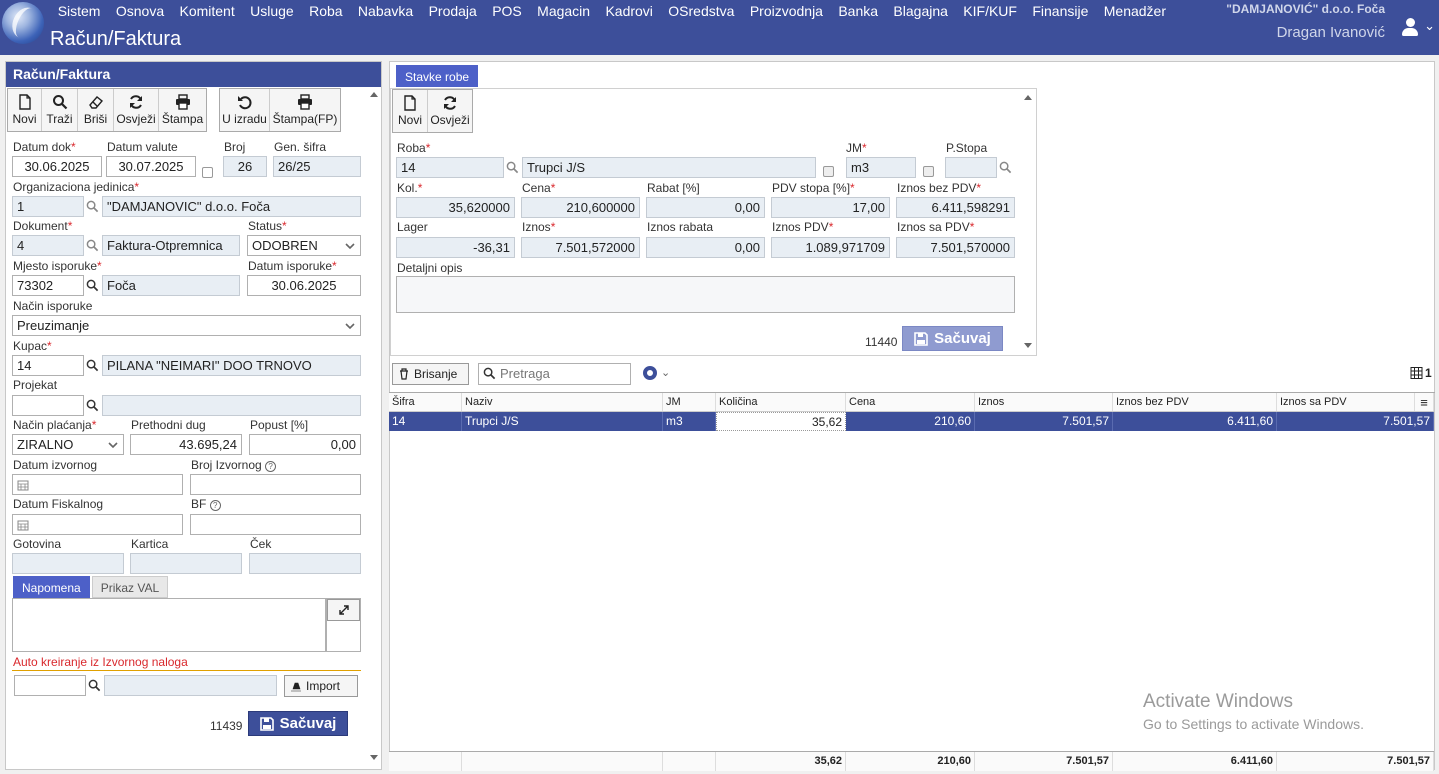 This screenshot has width=1439, height=774. What do you see at coordinates (186, 444) in the screenshot?
I see `prethodni-dug-input: 43.695,24` at bounding box center [186, 444].